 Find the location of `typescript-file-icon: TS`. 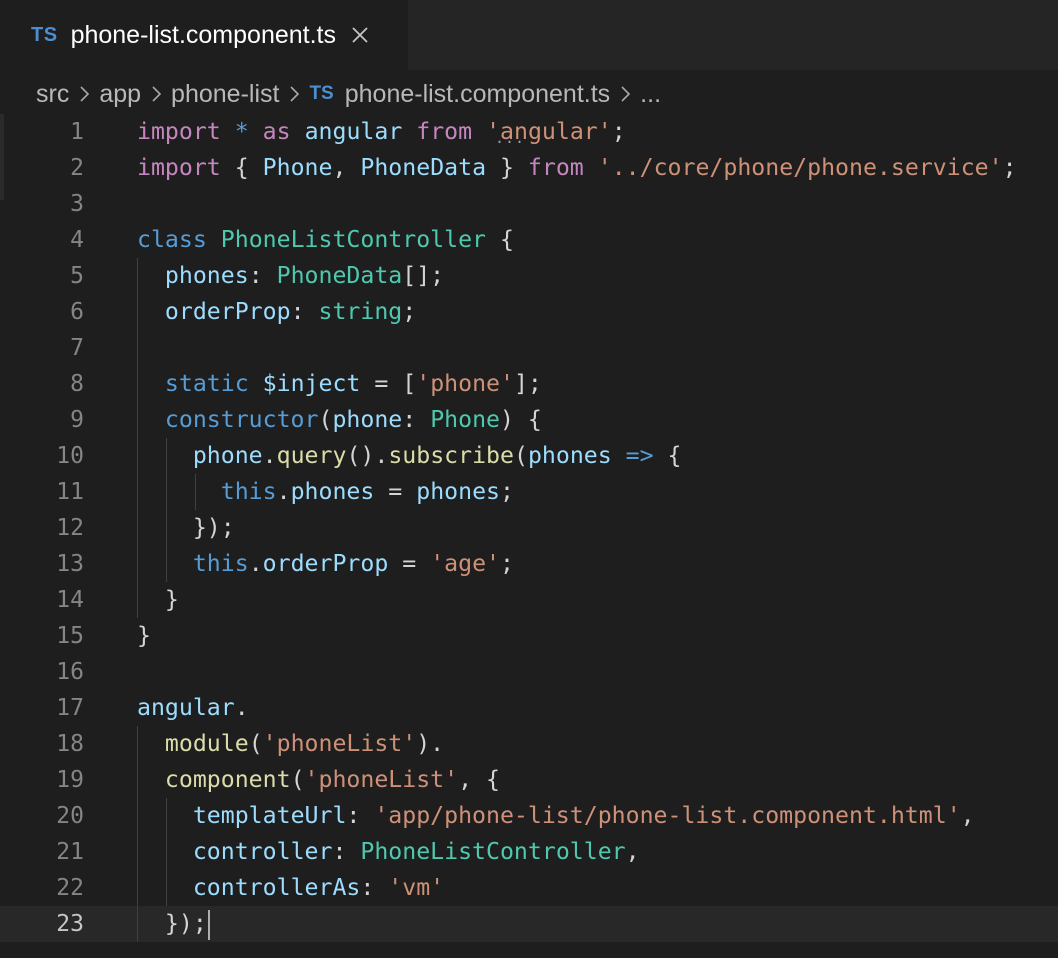

typescript-file-icon: TS is located at coordinates (44, 34).